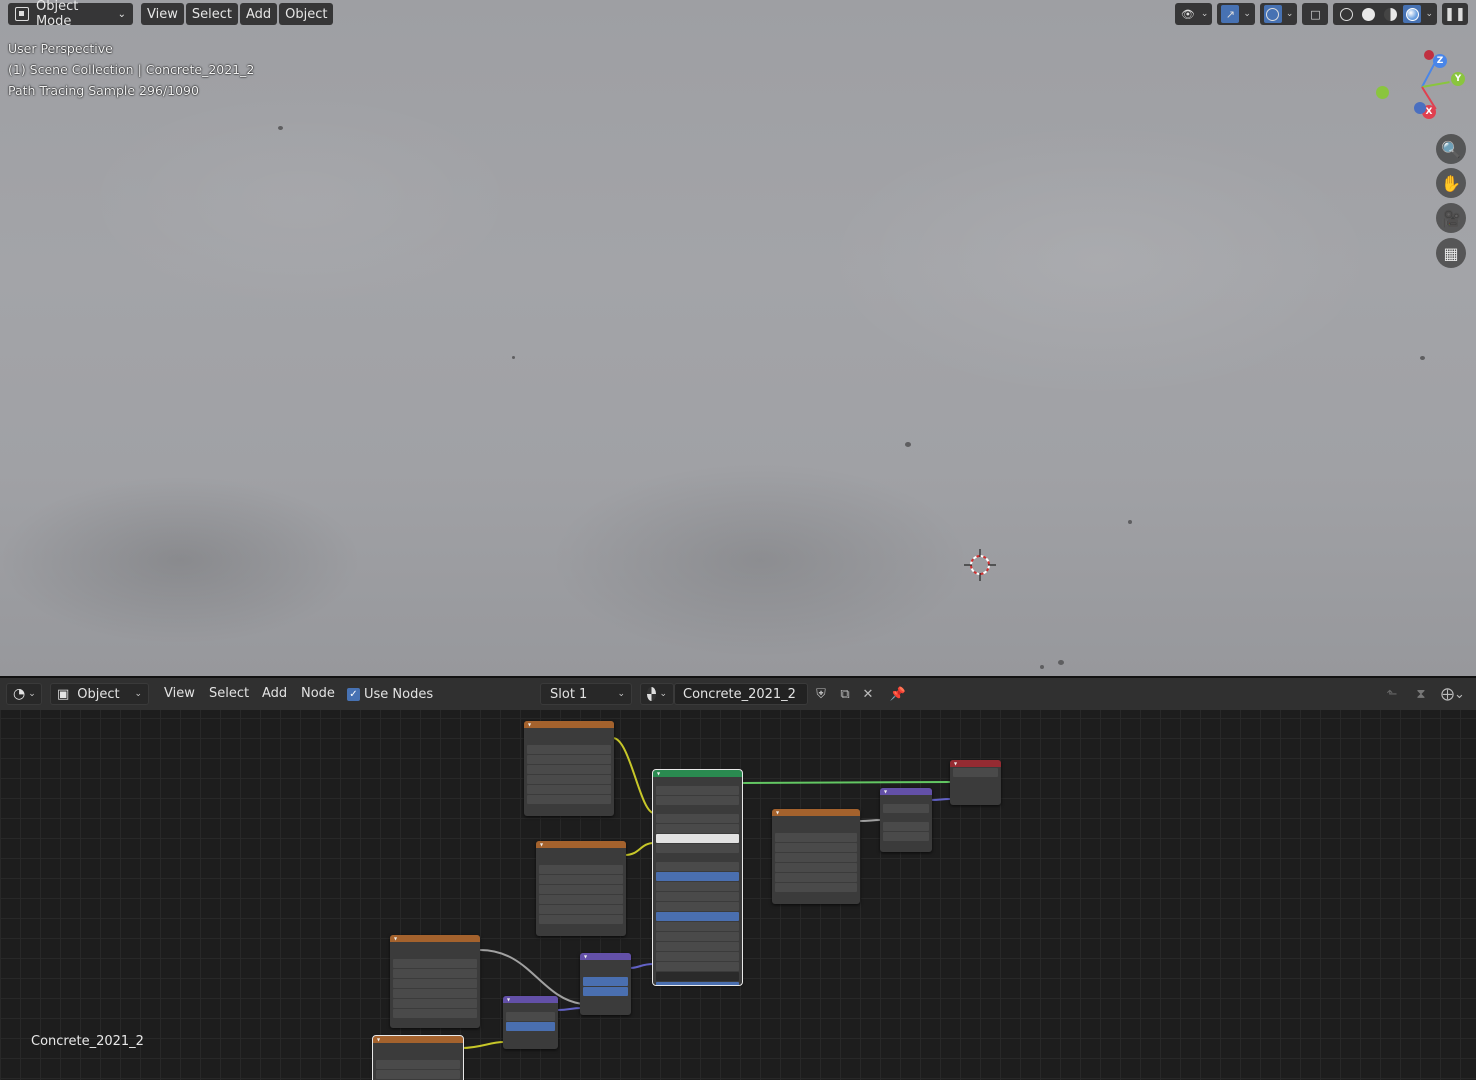 This screenshot has height=1080, width=1476. Describe the element at coordinates (306, 14) in the screenshot. I see `menu-object: Object` at that location.